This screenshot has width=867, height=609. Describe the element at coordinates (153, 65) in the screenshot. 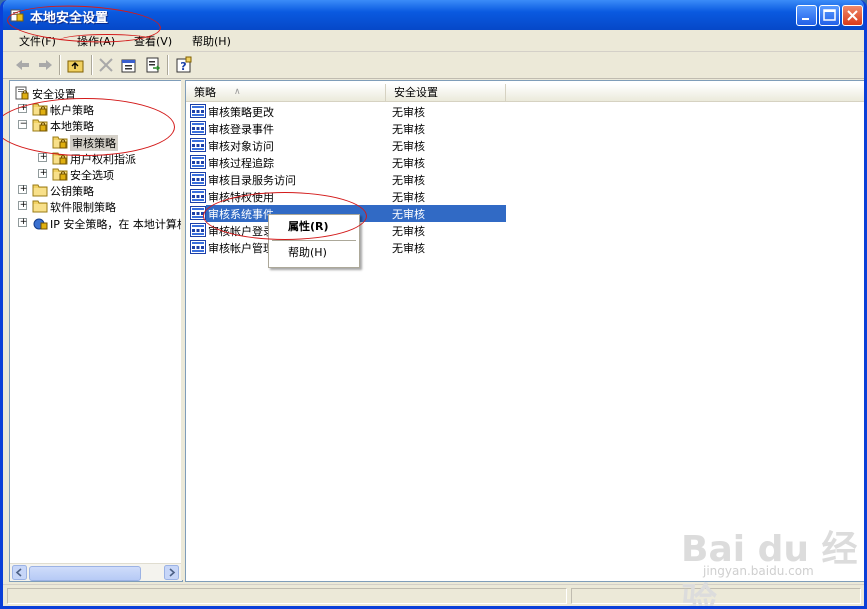

I see `export-list-icon` at that location.